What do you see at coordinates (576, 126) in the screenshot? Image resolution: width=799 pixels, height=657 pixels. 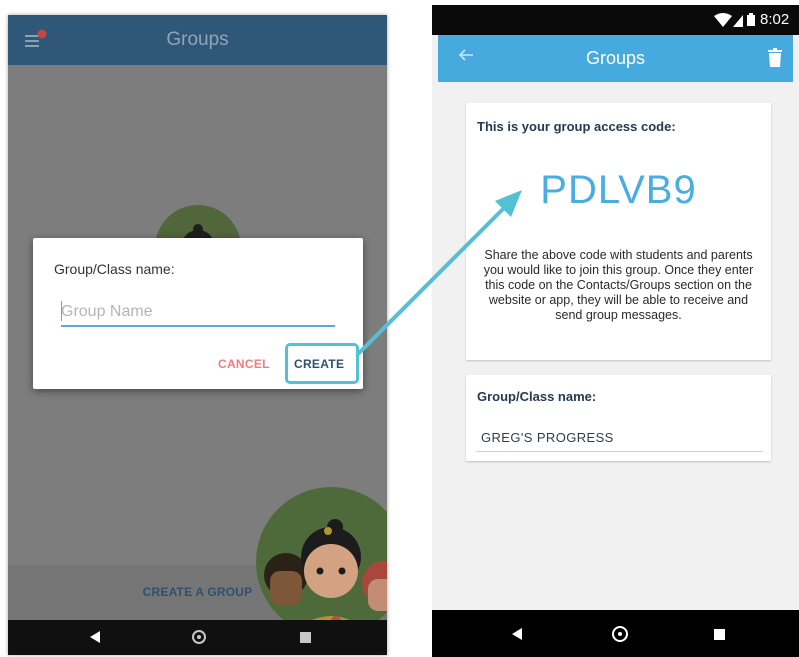 I see `access-code-label: This is your group access code:` at bounding box center [576, 126].